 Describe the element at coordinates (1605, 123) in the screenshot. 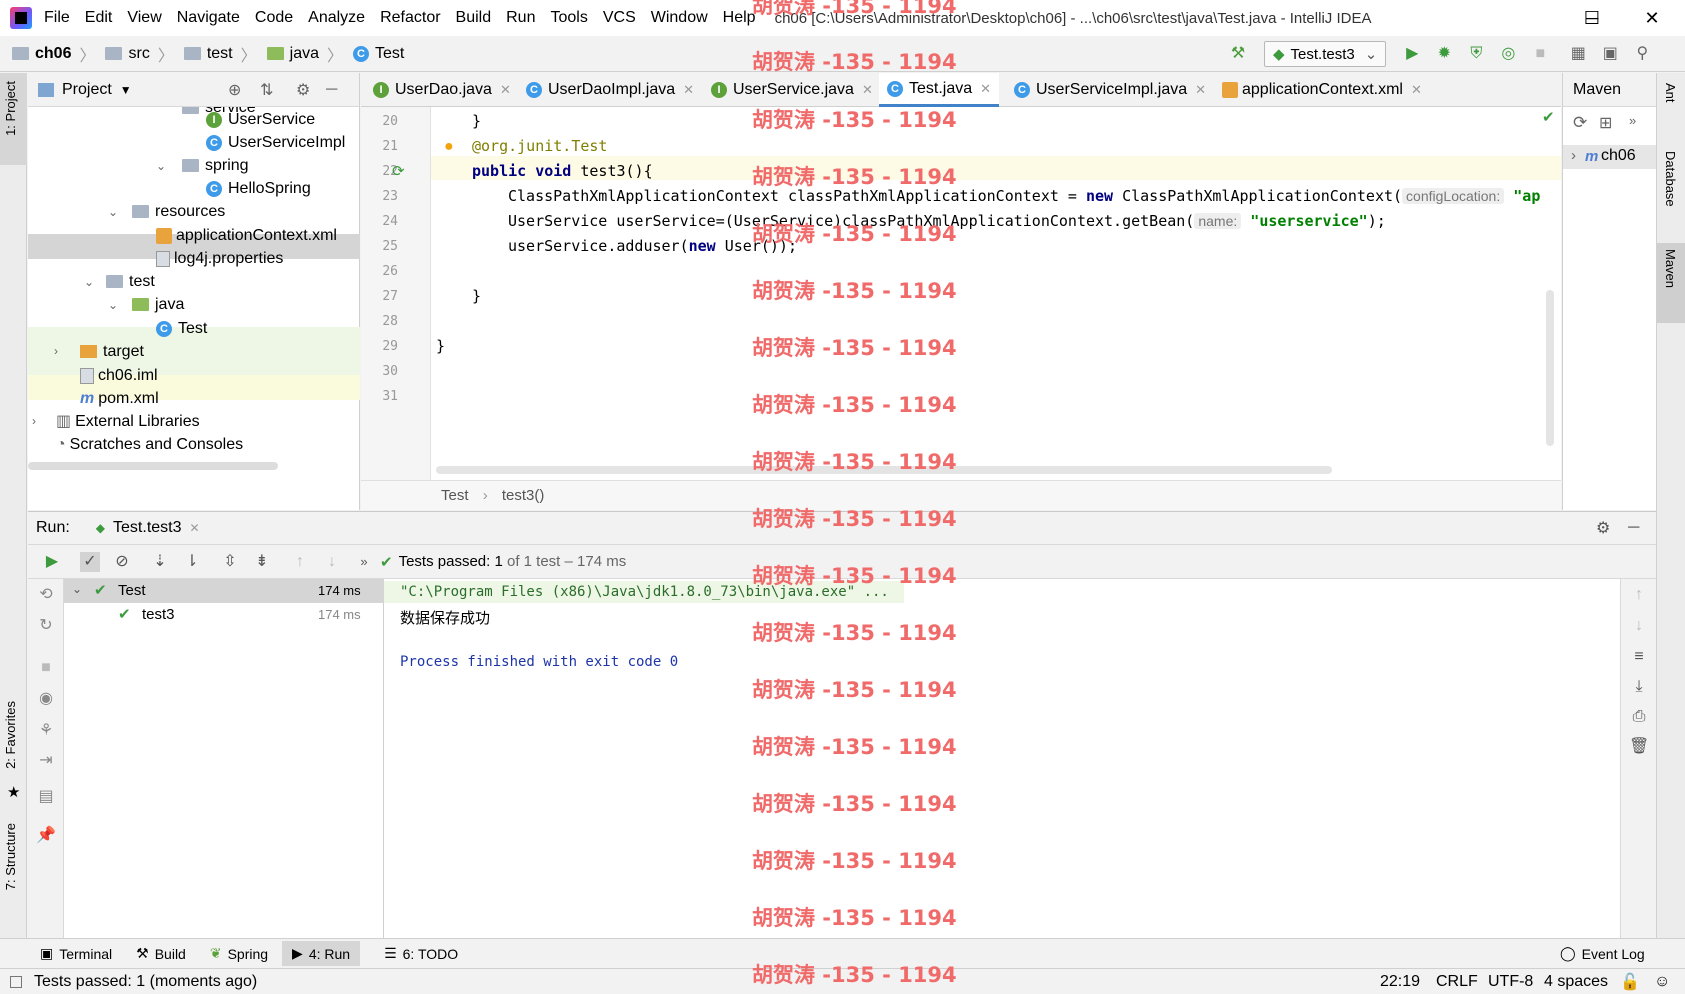

I see `add-project-icon: ⊞` at that location.